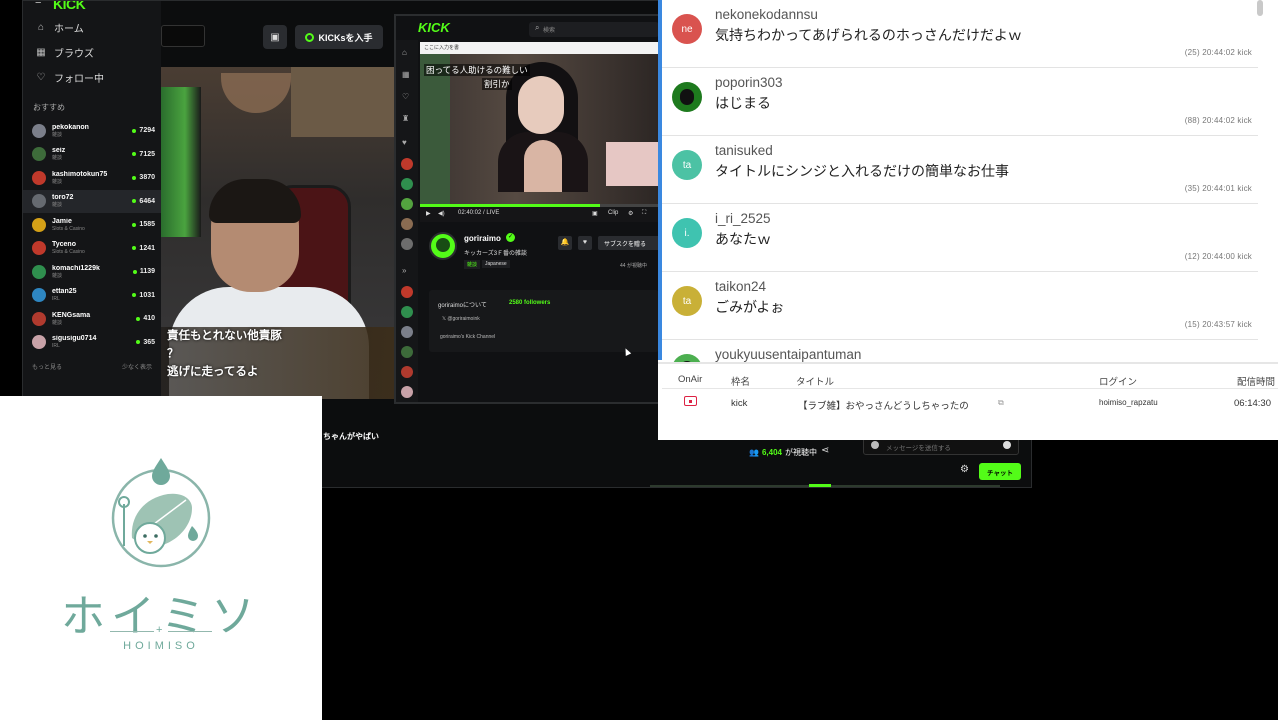 The height and width of the screenshot is (720, 1278). I want to click on category-tag: 雑談, so click(472, 264).